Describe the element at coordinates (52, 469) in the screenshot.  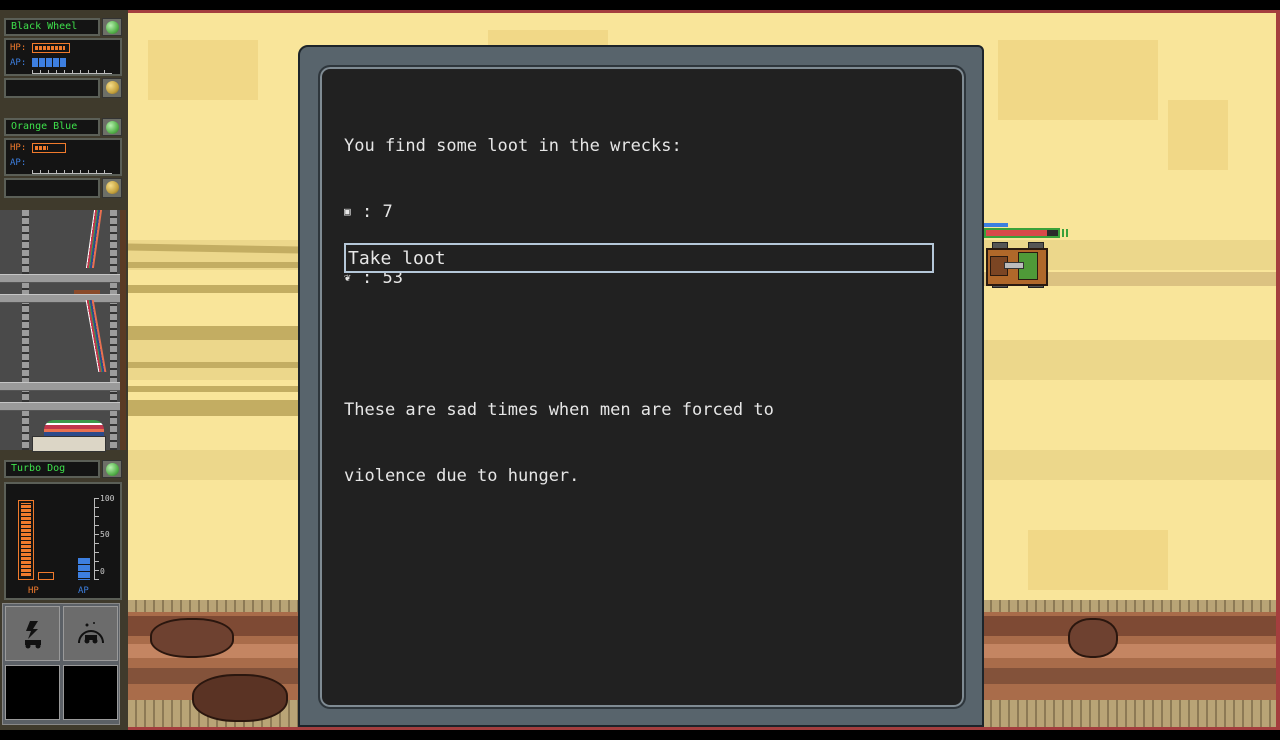
I see `vehicle-name: Turbo Dog` at that location.